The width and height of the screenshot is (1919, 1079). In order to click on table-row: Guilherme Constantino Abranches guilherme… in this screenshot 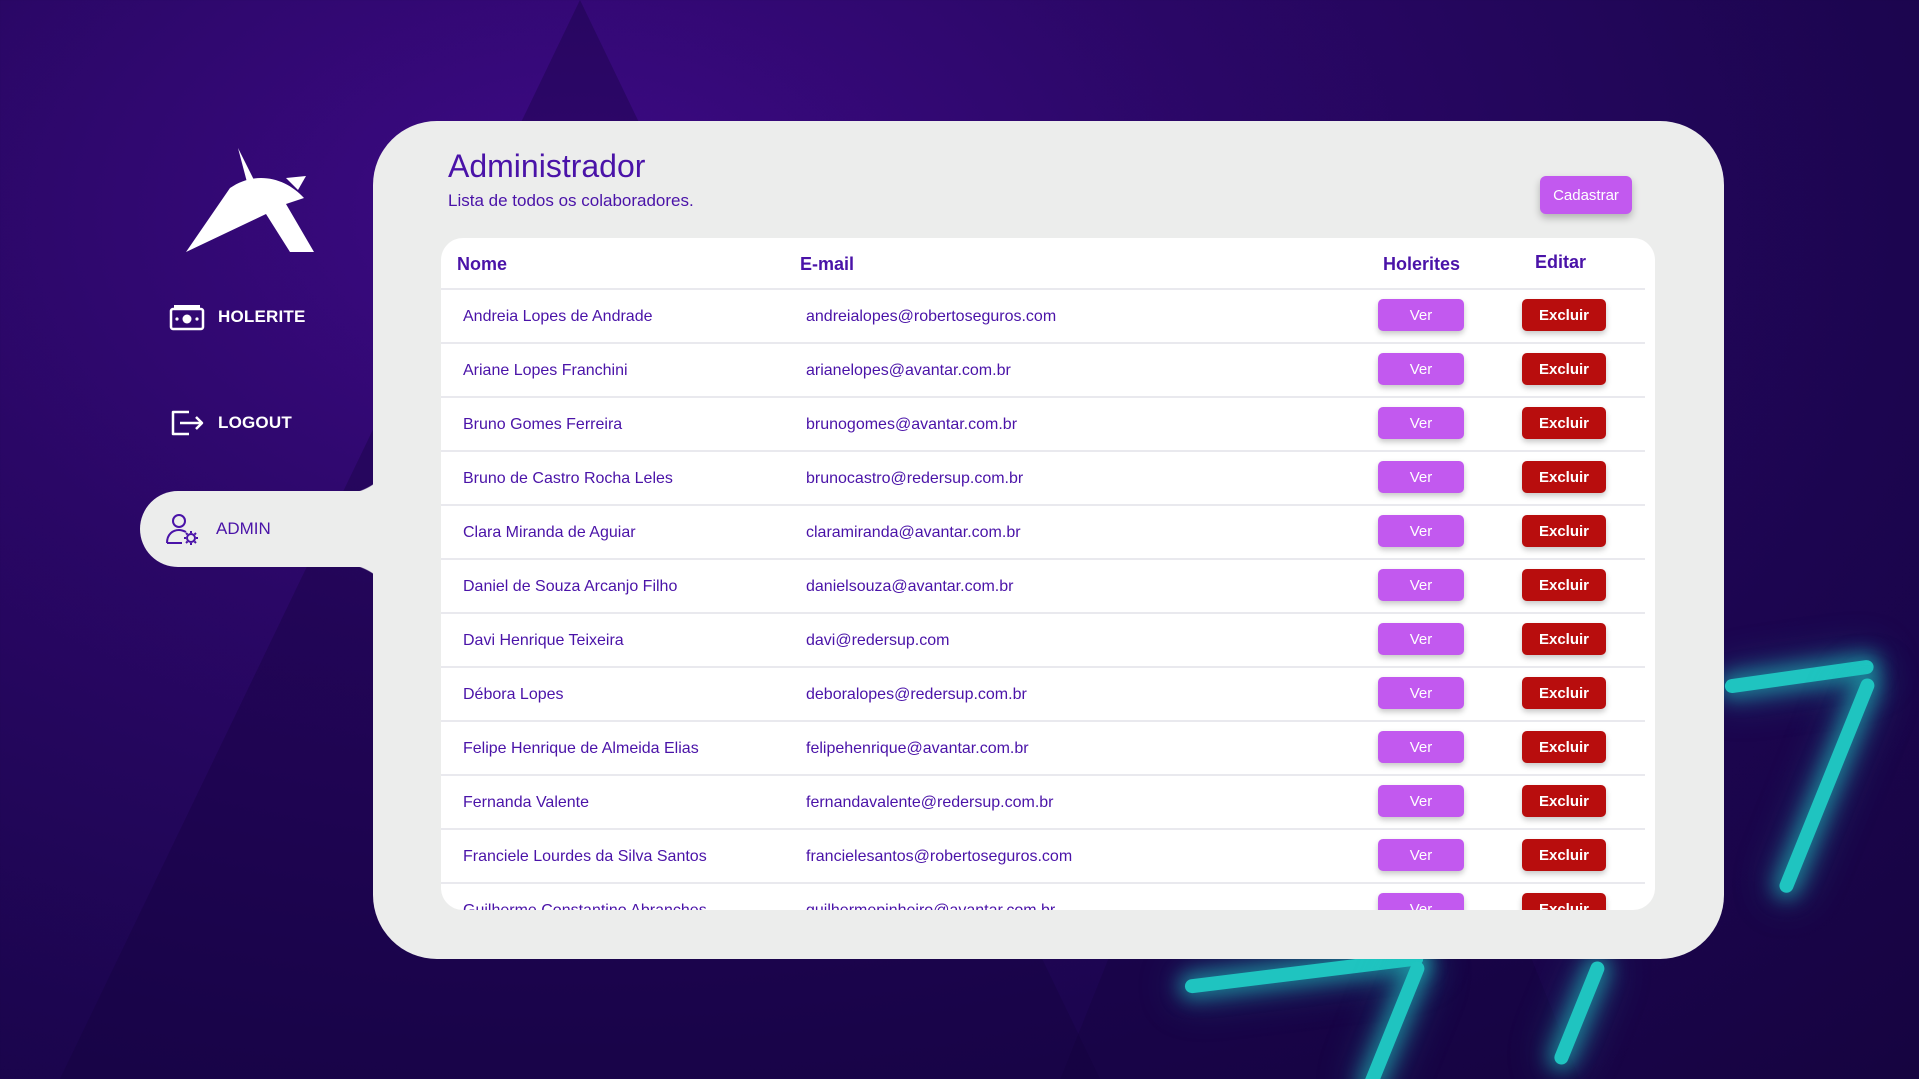, I will do `click(1043, 897)`.